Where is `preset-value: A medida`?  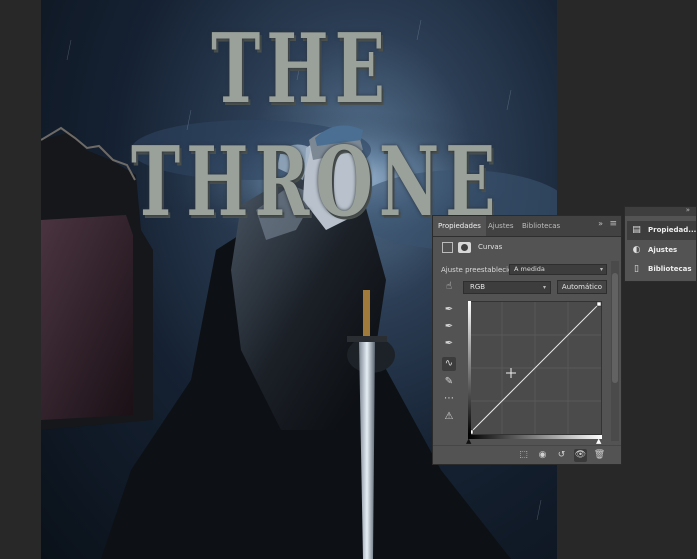
preset-value: A medida is located at coordinates (529, 269).